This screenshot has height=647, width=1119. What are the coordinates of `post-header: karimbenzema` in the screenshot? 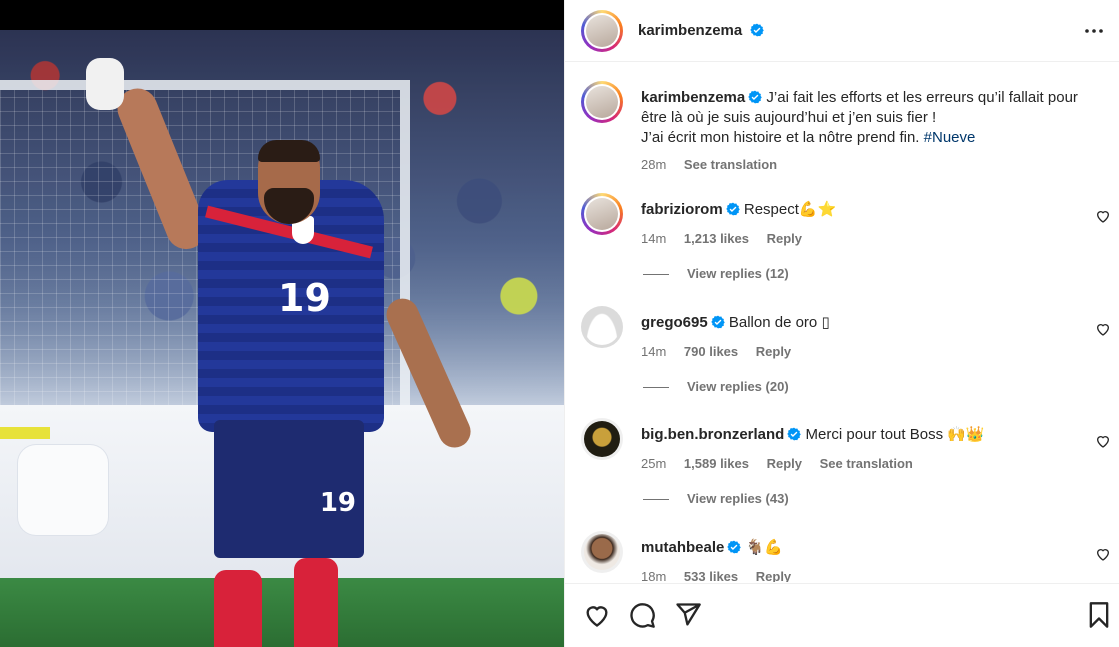 It's located at (842, 31).